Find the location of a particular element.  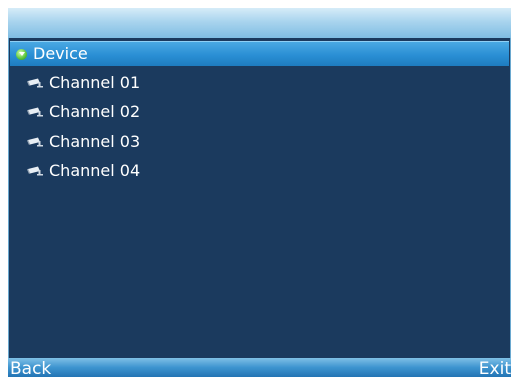

title-bar is located at coordinates (259, 23).